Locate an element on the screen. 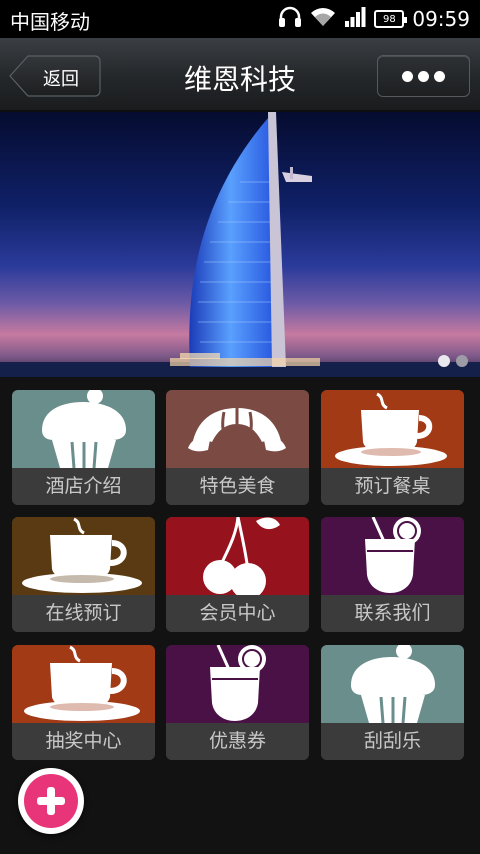 Image resolution: width=480 pixels, height=854 pixels. menu-tile-lucky-draw: 抽奖中心 is located at coordinates (83, 702).